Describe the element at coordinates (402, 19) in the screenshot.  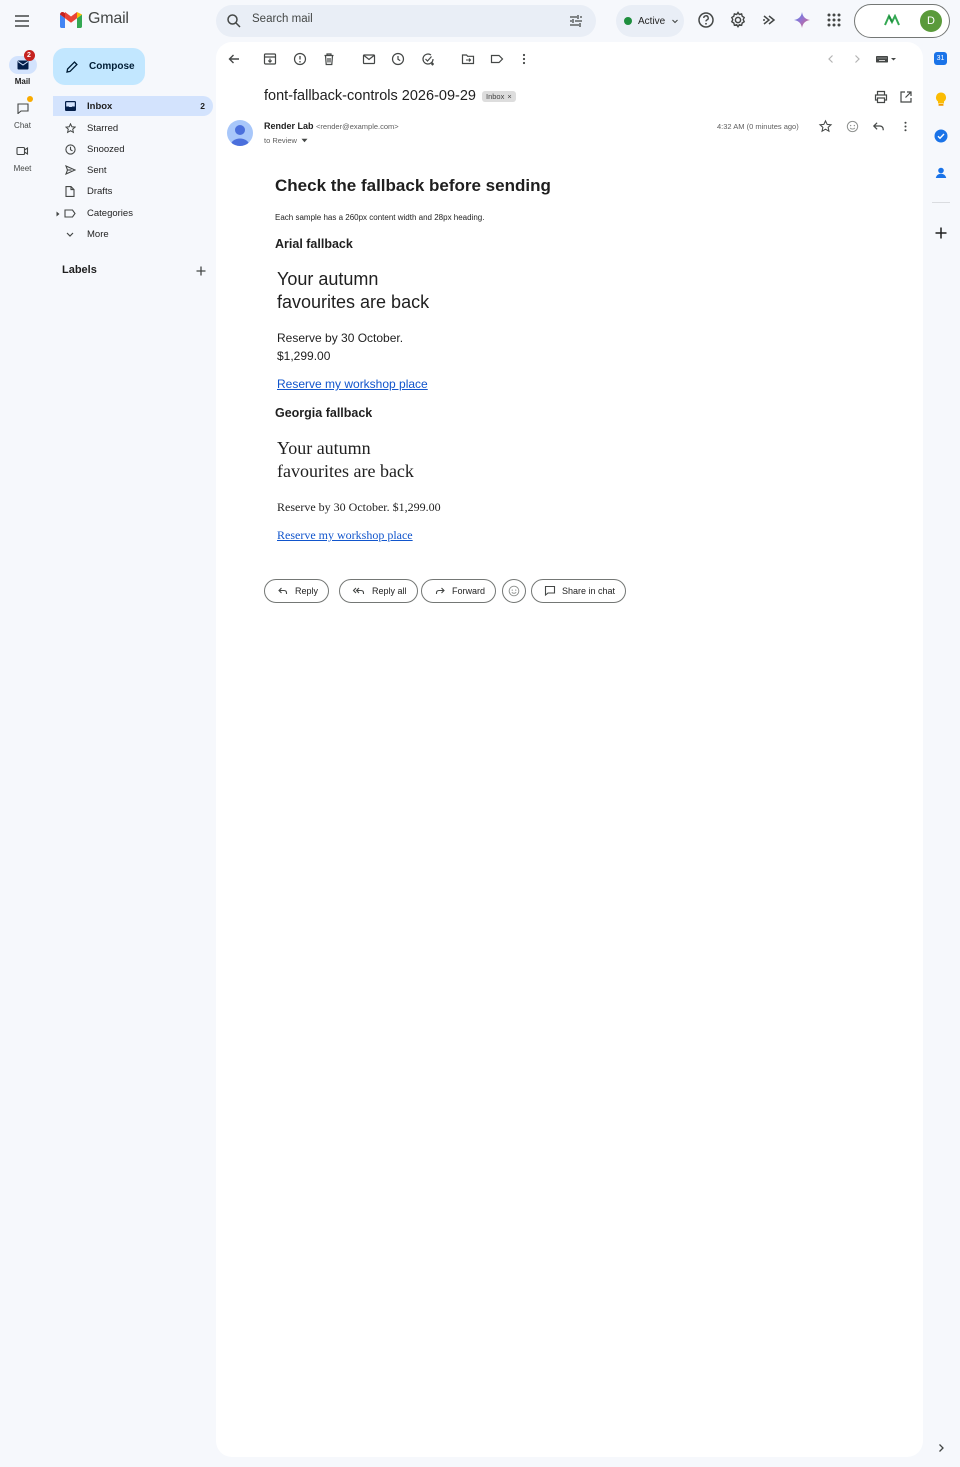
I see `search-input` at that location.